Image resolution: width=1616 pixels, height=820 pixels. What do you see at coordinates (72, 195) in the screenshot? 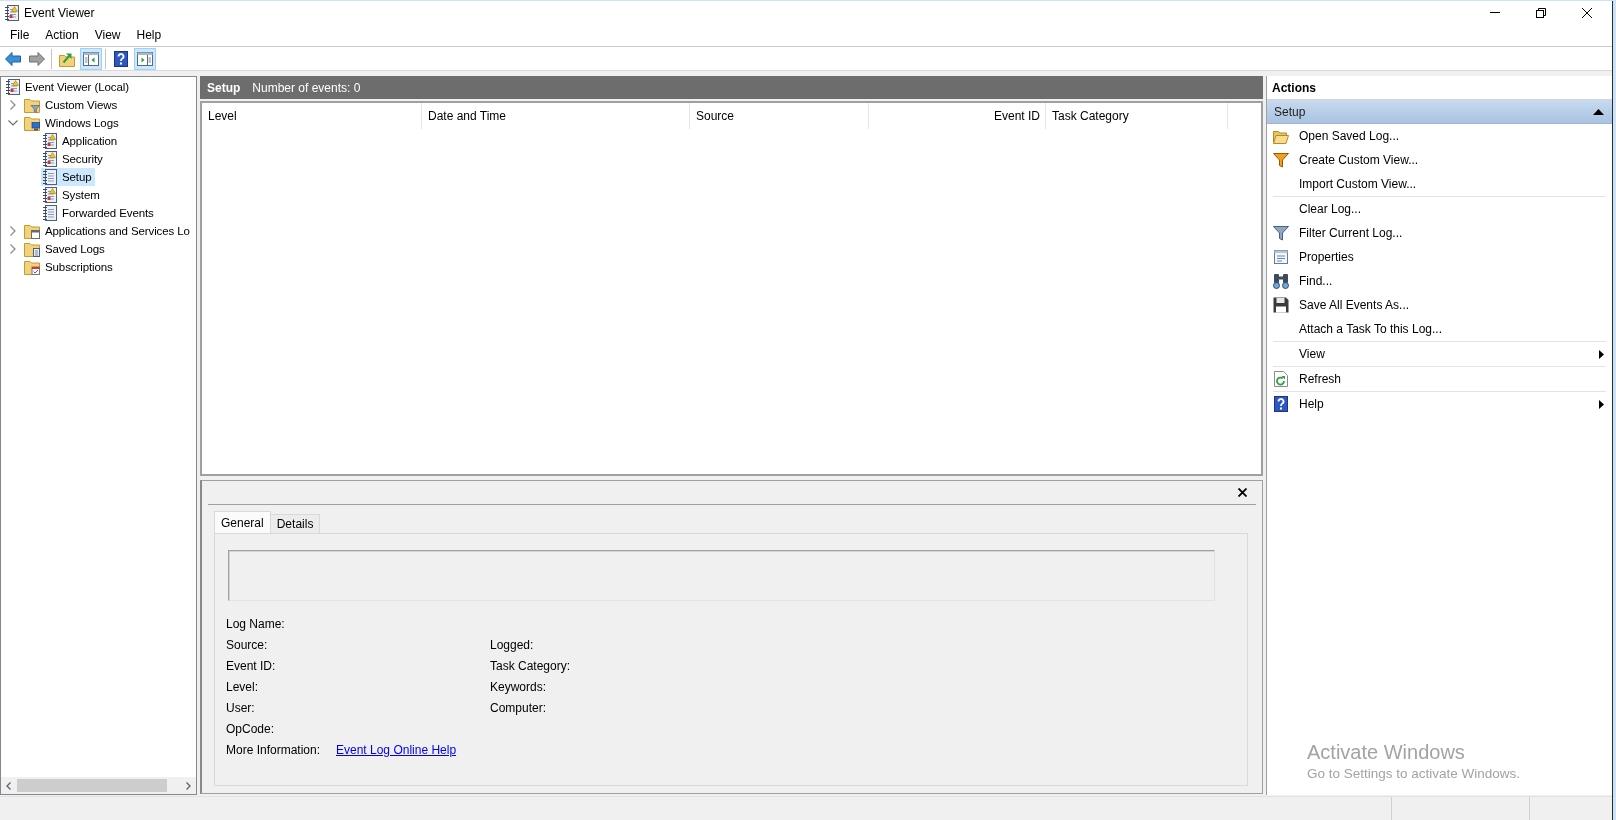
I see `tree-item: System` at bounding box center [72, 195].